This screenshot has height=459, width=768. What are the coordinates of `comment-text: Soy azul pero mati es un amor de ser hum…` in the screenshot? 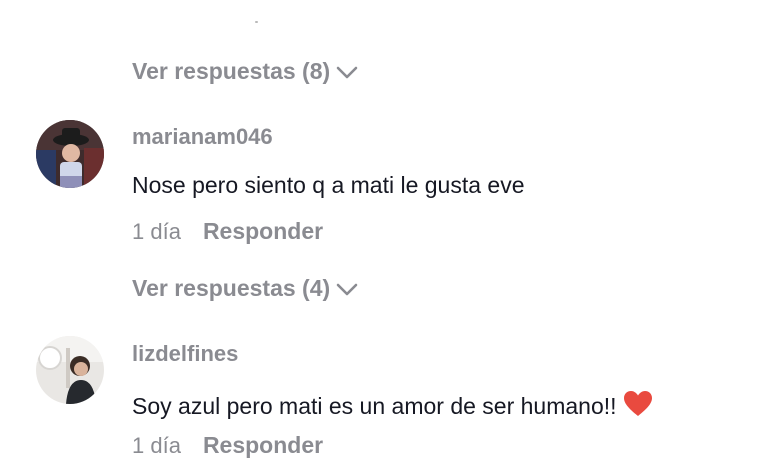 It's located at (374, 406).